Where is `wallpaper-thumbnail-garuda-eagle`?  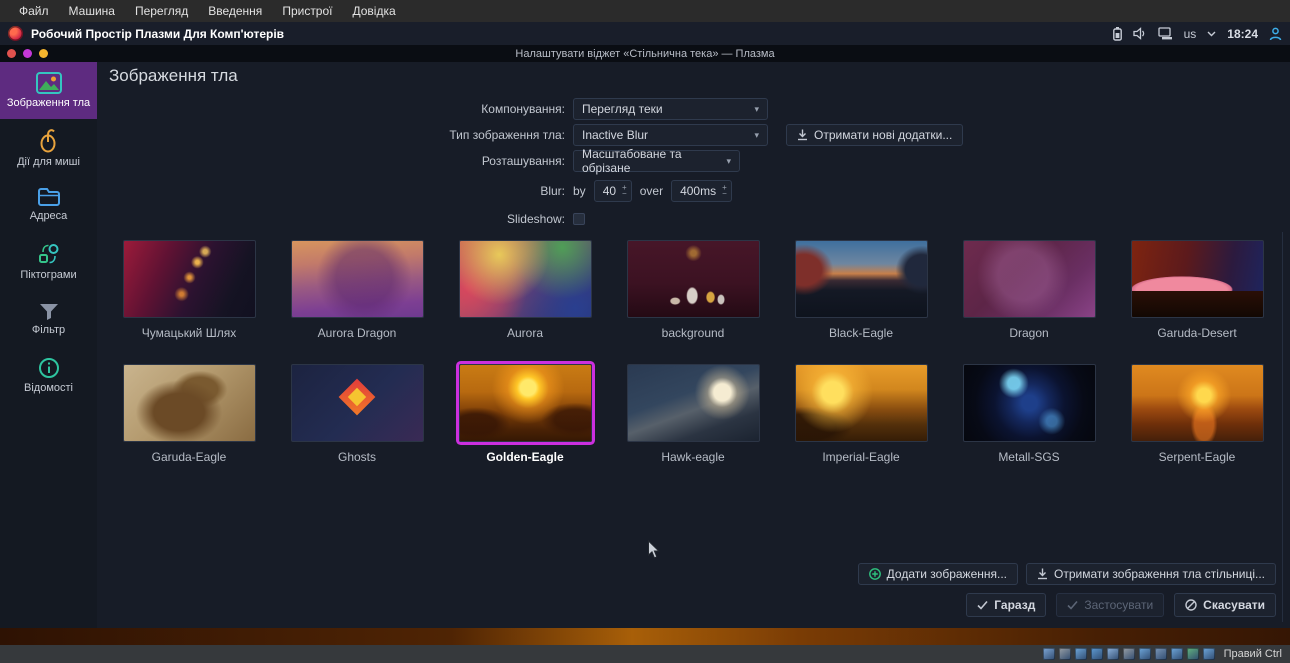 wallpaper-thumbnail-garuda-eagle is located at coordinates (189, 403).